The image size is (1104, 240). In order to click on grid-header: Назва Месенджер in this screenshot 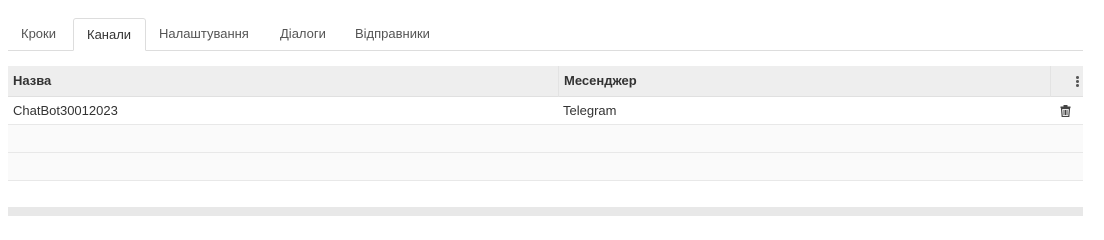, I will do `click(545, 81)`.